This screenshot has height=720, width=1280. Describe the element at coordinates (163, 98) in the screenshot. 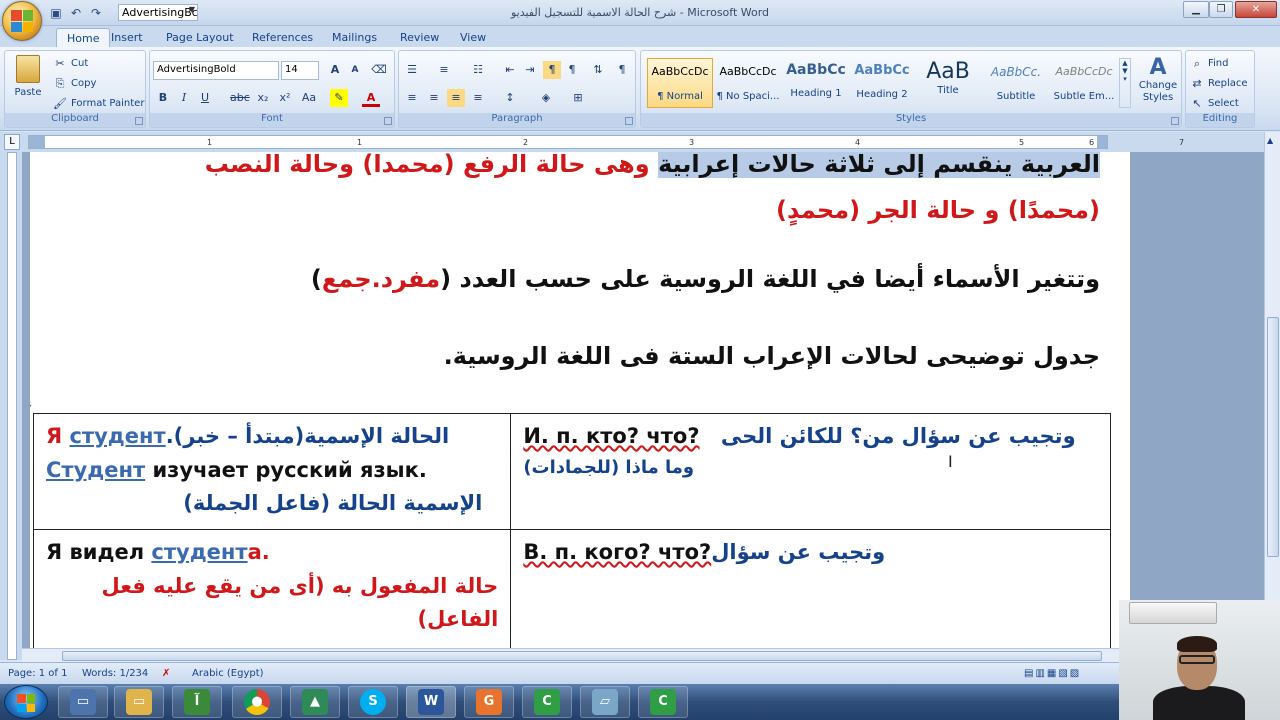

I see `bold-icon: B` at that location.